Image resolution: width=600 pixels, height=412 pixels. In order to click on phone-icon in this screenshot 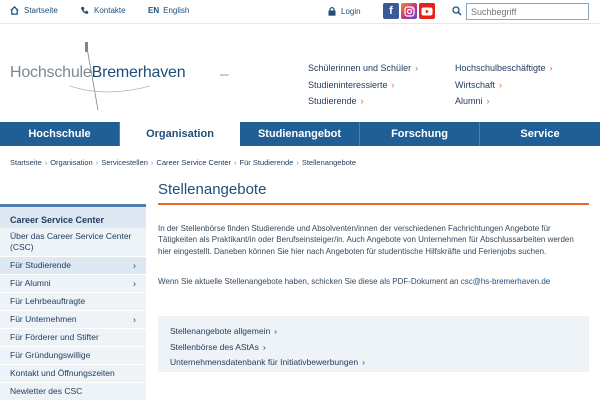, I will do `click(84, 10)`.